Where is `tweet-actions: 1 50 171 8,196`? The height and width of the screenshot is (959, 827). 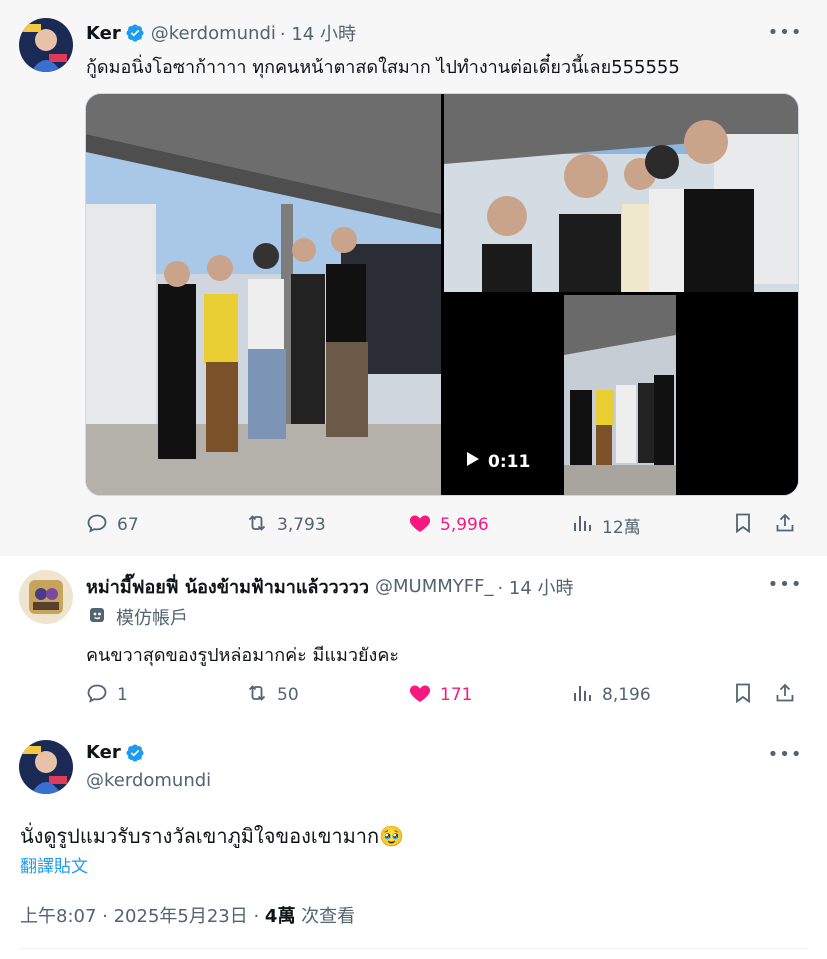 tweet-actions: 1 50 171 8,196 is located at coordinates (441, 695).